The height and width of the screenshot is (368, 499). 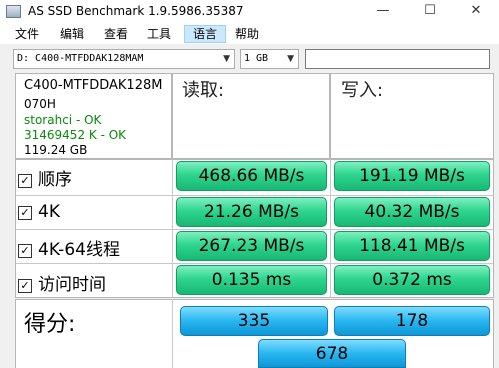 I want to click on alignment-status: 31469452 K - OK, so click(x=75, y=135).